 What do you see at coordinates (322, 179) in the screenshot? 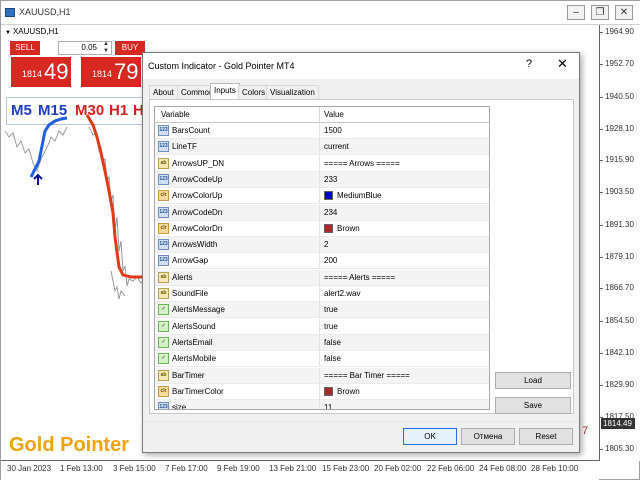
I see `table-row: 123 ArrowCodeUp 233` at bounding box center [322, 179].